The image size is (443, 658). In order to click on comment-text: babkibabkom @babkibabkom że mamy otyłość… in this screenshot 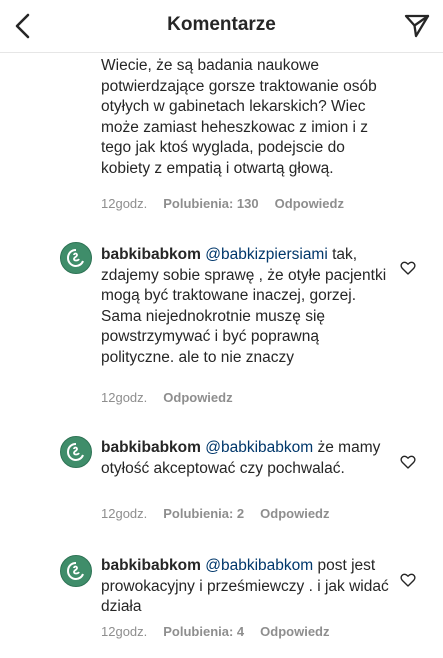, I will do `click(246, 458)`.